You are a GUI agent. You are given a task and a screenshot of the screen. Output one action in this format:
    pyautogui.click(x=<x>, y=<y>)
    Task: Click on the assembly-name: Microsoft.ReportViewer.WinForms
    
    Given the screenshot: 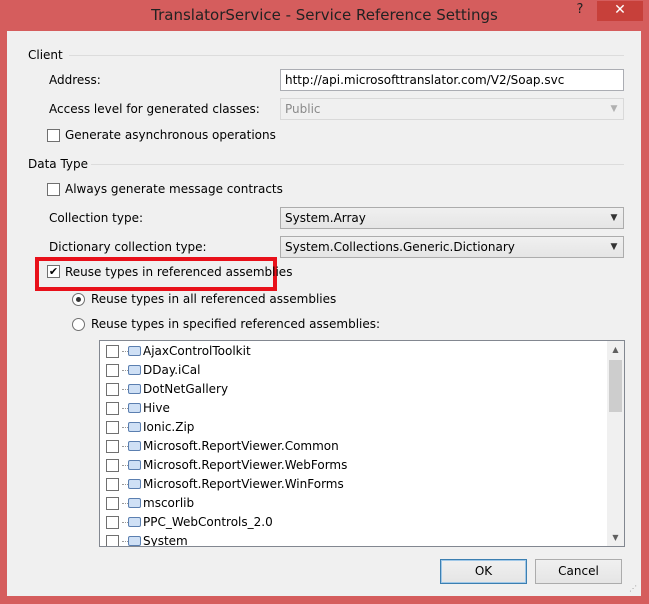 What is the action you would take?
    pyautogui.click(x=243, y=484)
    